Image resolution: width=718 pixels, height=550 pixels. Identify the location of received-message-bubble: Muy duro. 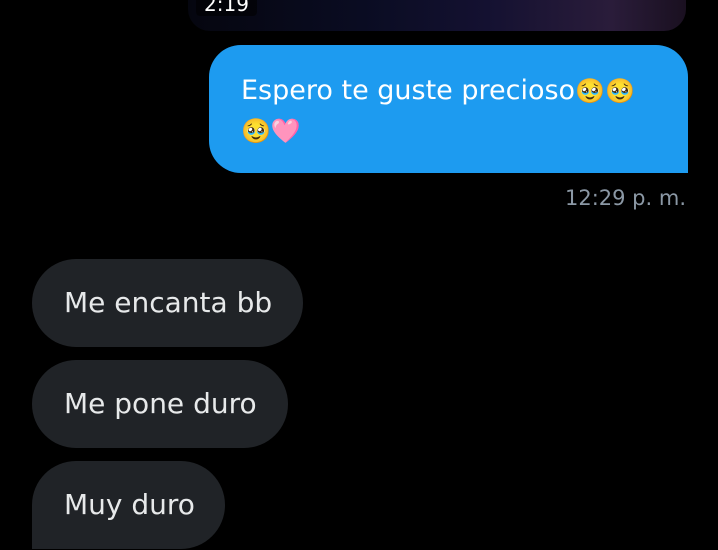
(128, 505).